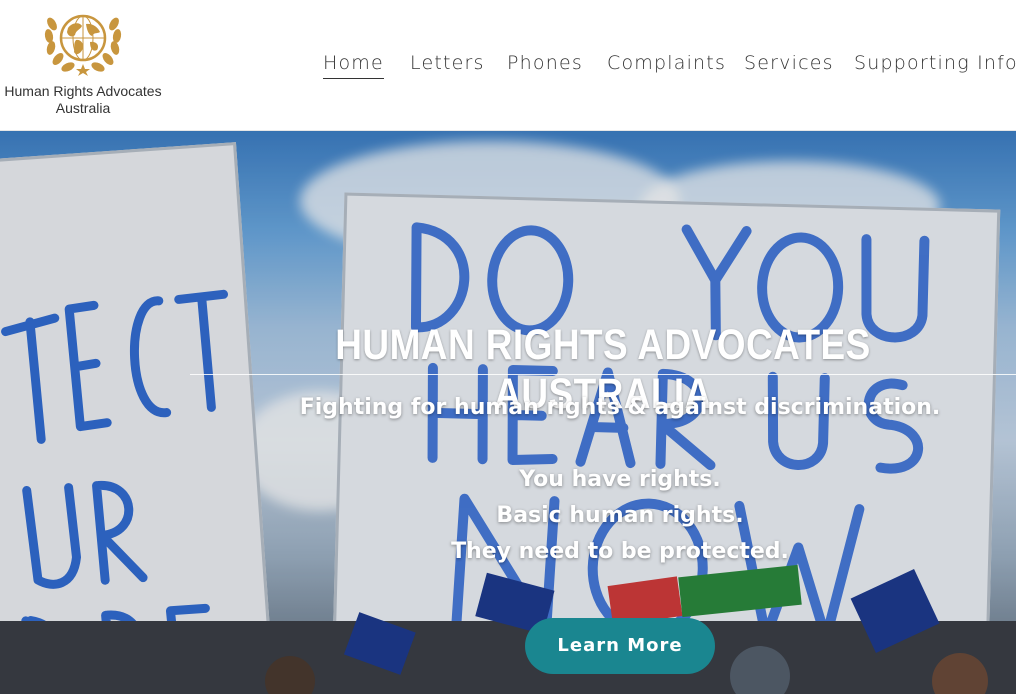  I want to click on hero-line-1: You have rights., so click(620, 479).